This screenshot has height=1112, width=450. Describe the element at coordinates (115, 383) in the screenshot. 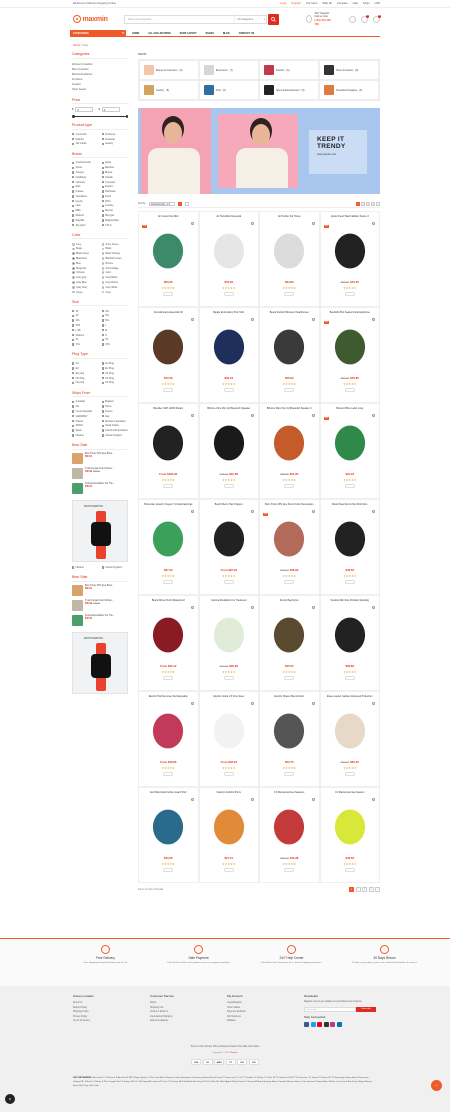

I see `plug-type-option: US Plug` at that location.